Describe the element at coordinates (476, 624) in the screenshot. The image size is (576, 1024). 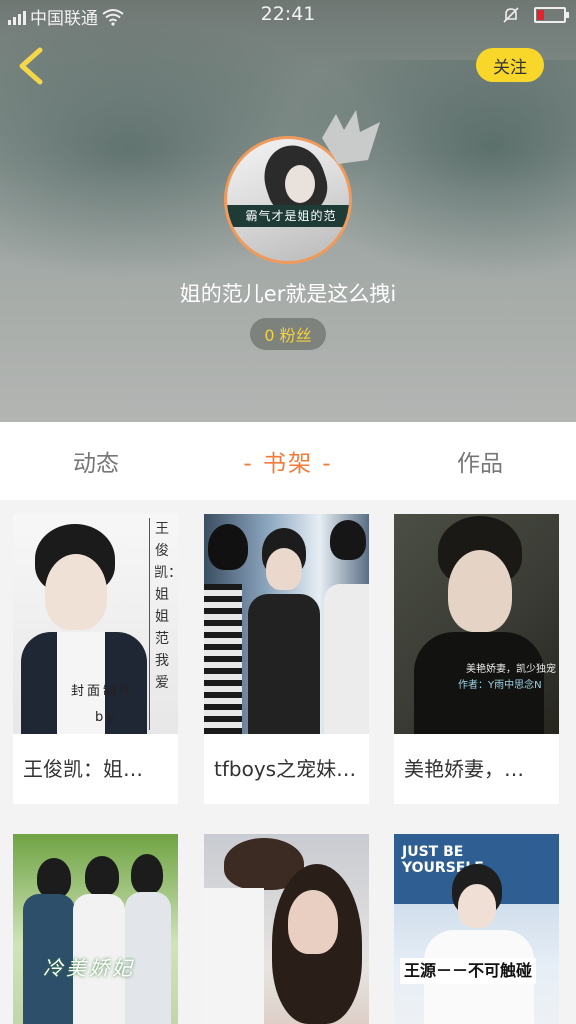
I see `book-cover: 美艳娇妻，凯少独宠 作者：Y雨中思念N` at that location.